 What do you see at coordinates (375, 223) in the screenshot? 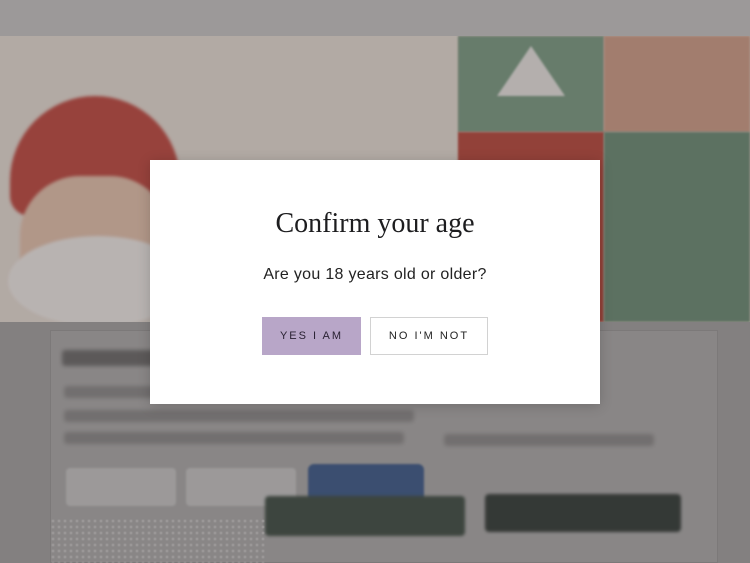
I see `modal-title: Confirm your age` at bounding box center [375, 223].